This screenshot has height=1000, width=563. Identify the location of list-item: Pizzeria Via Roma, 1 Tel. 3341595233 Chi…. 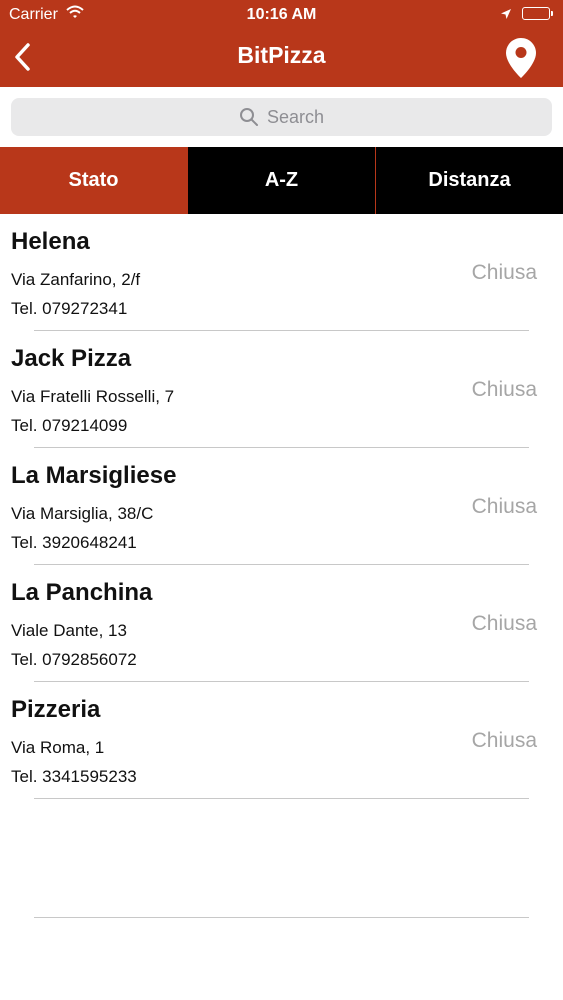
(281, 740).